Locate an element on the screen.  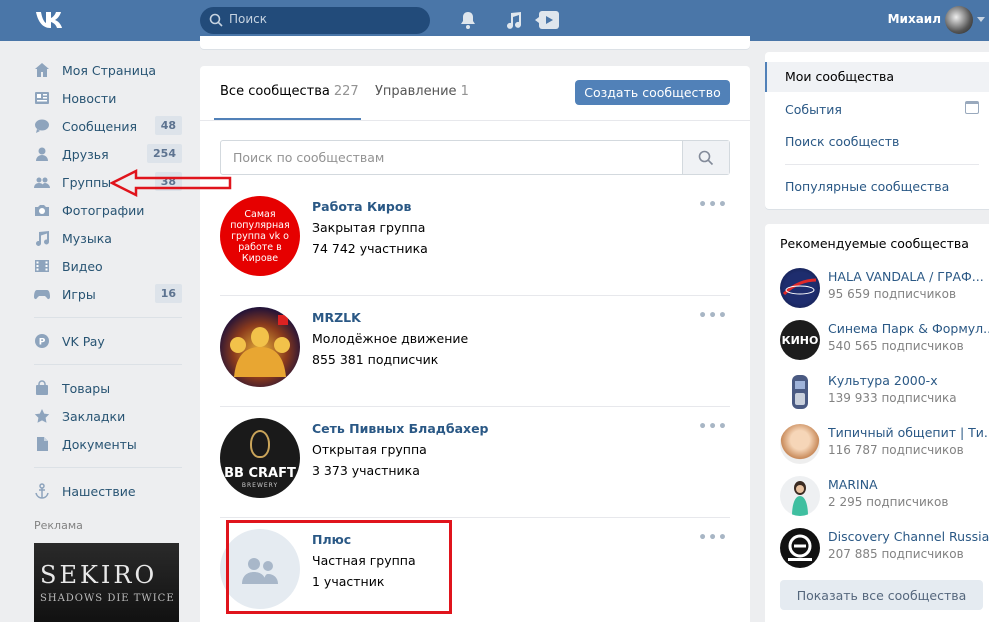
community-subscribers: 139 933 подписчика is located at coordinates (892, 398).